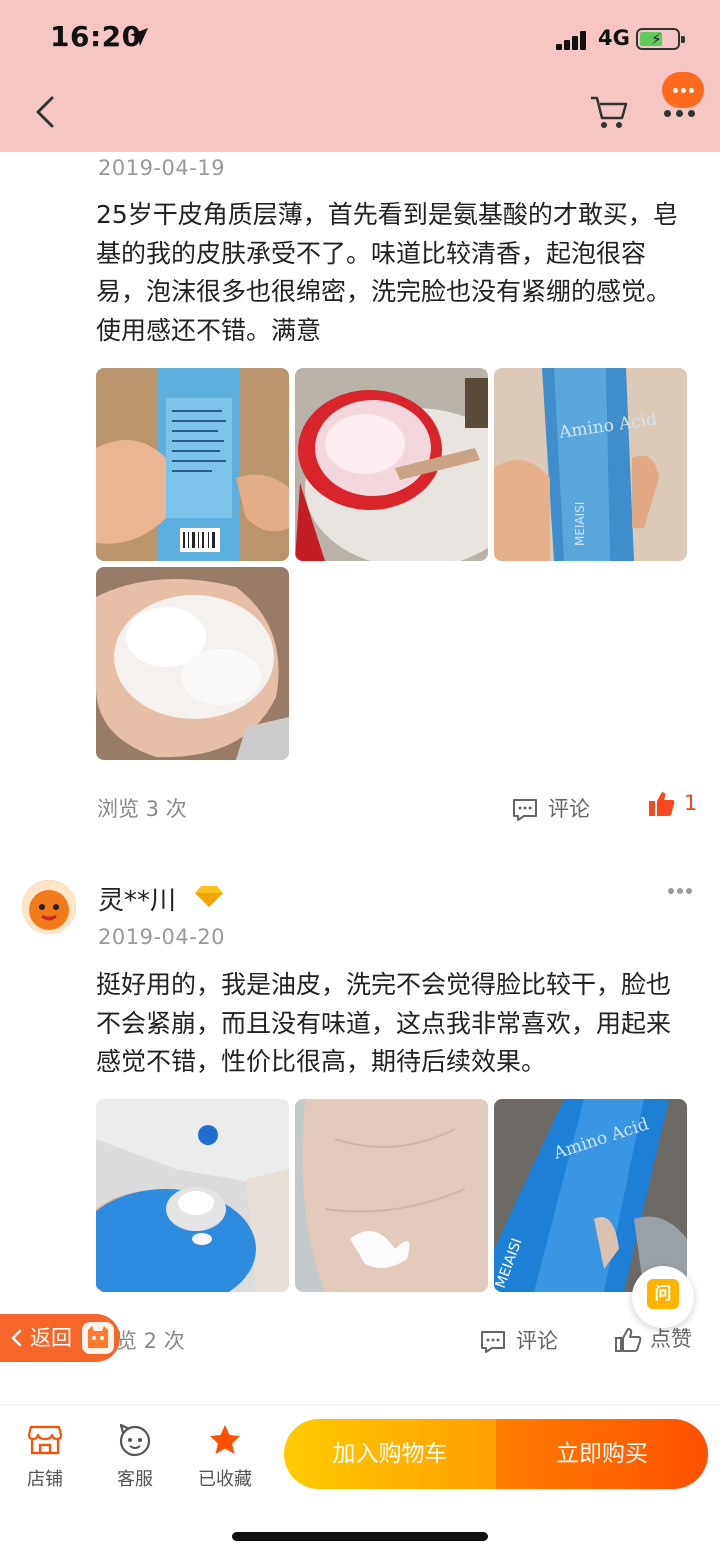 Image resolution: width=720 pixels, height=1558 pixels. I want to click on ask-question-button: 问, so click(663, 1297).